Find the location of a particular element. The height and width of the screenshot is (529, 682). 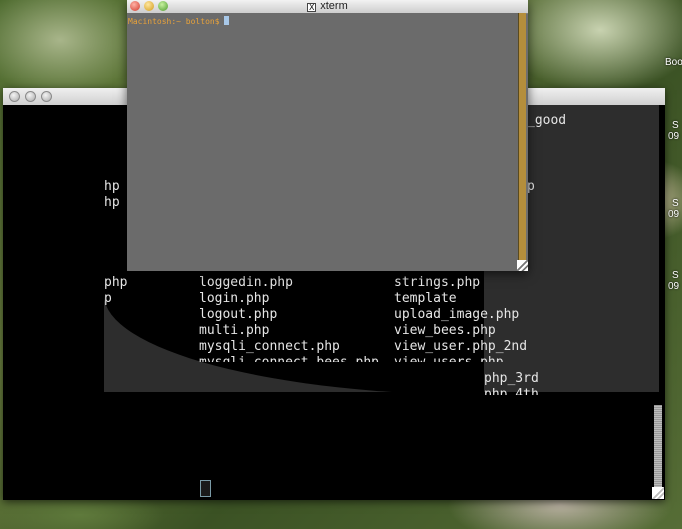

file-entry: template is located at coordinates (425, 298).